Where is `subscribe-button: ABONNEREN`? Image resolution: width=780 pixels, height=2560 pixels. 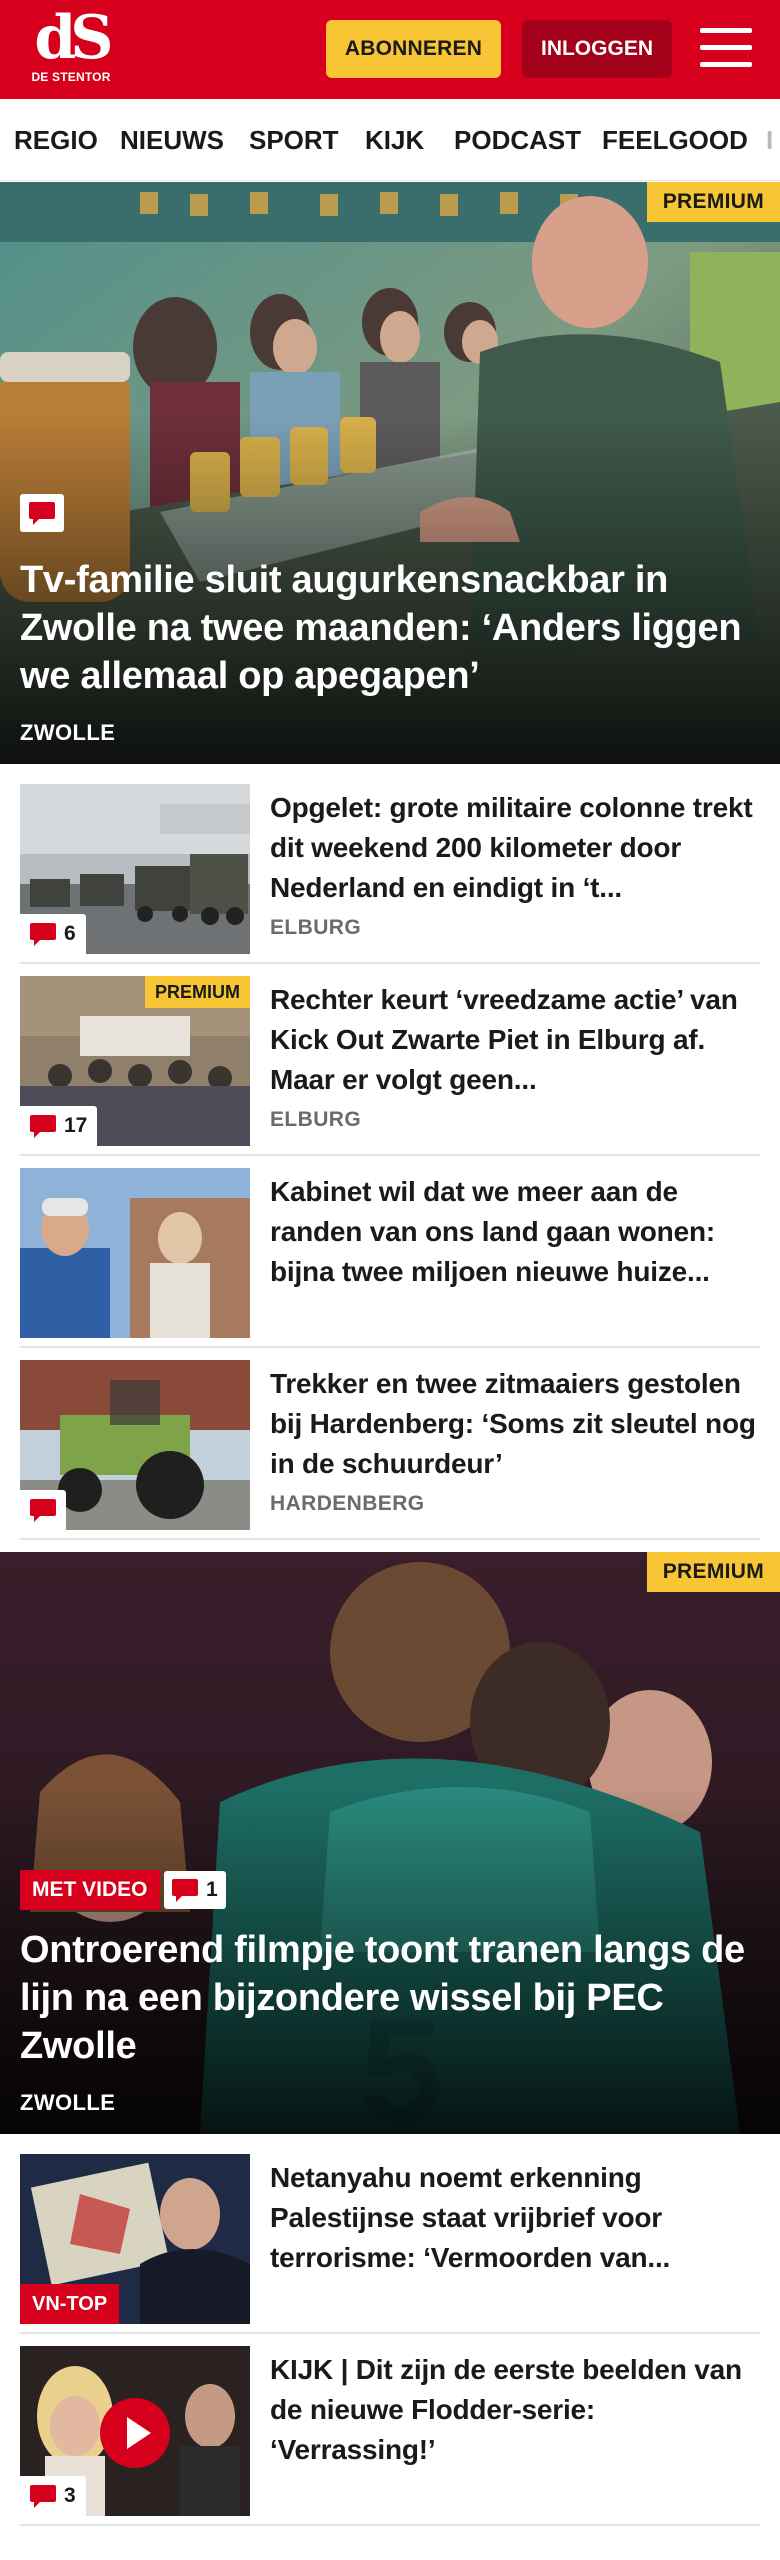 subscribe-button: ABONNEREN is located at coordinates (413, 49).